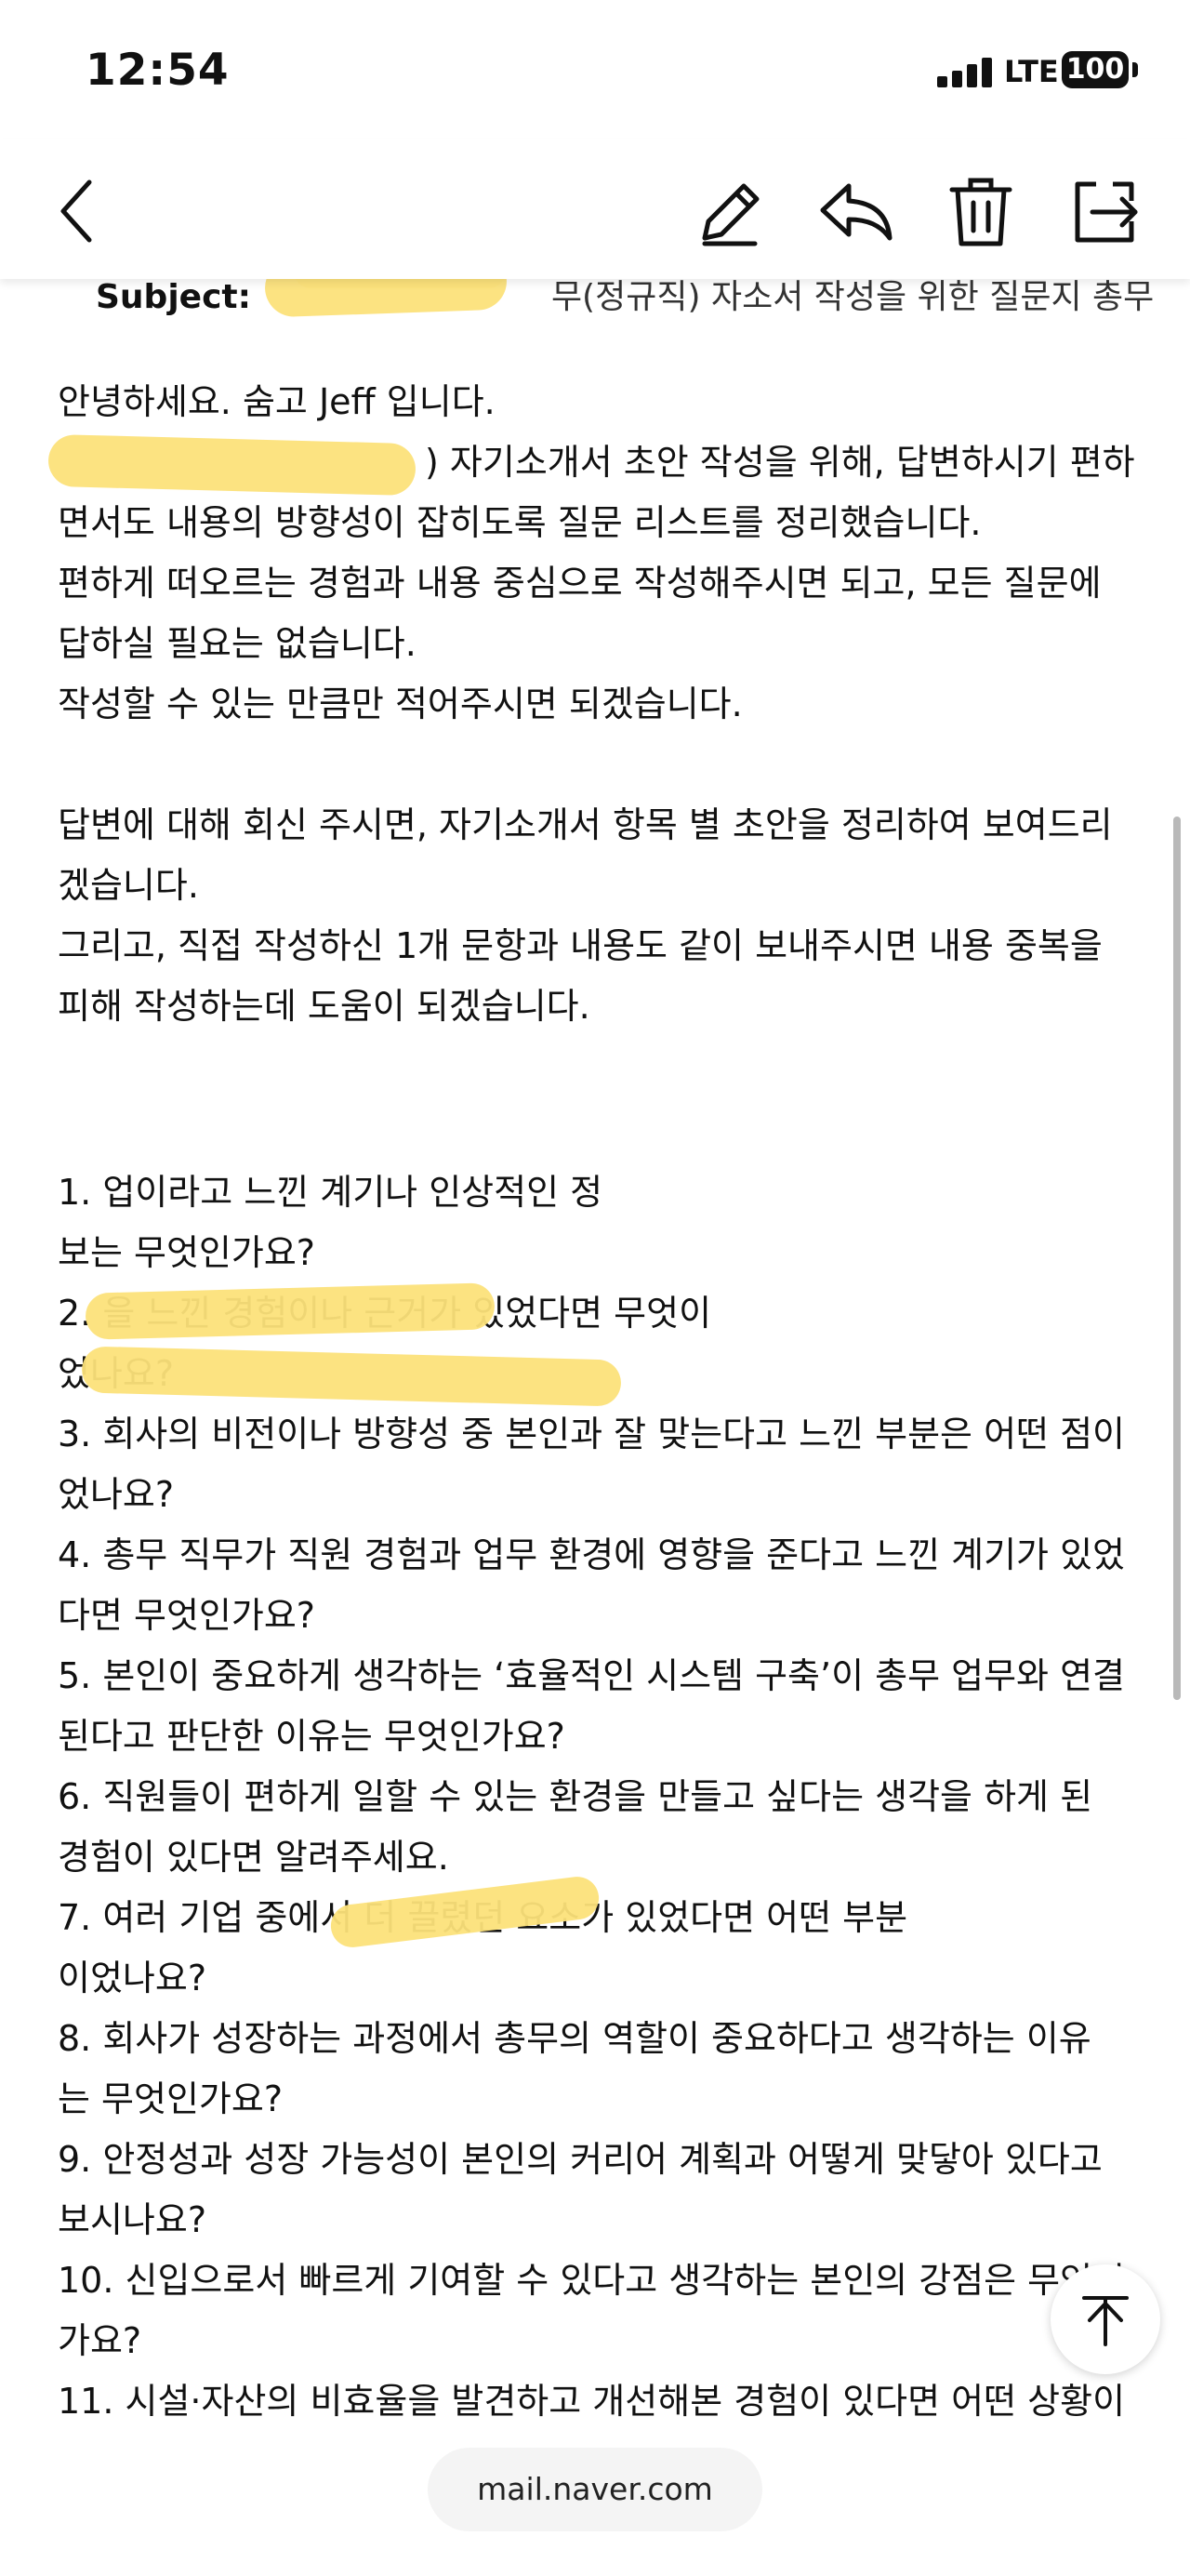  I want to click on battery-icon: 100, so click(1095, 69).